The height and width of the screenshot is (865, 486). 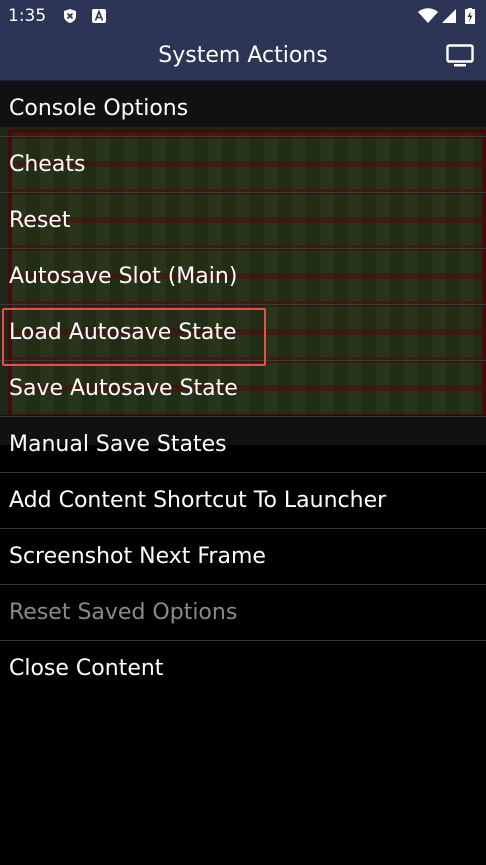 I want to click on menu-item-label: Cheats, so click(x=47, y=164).